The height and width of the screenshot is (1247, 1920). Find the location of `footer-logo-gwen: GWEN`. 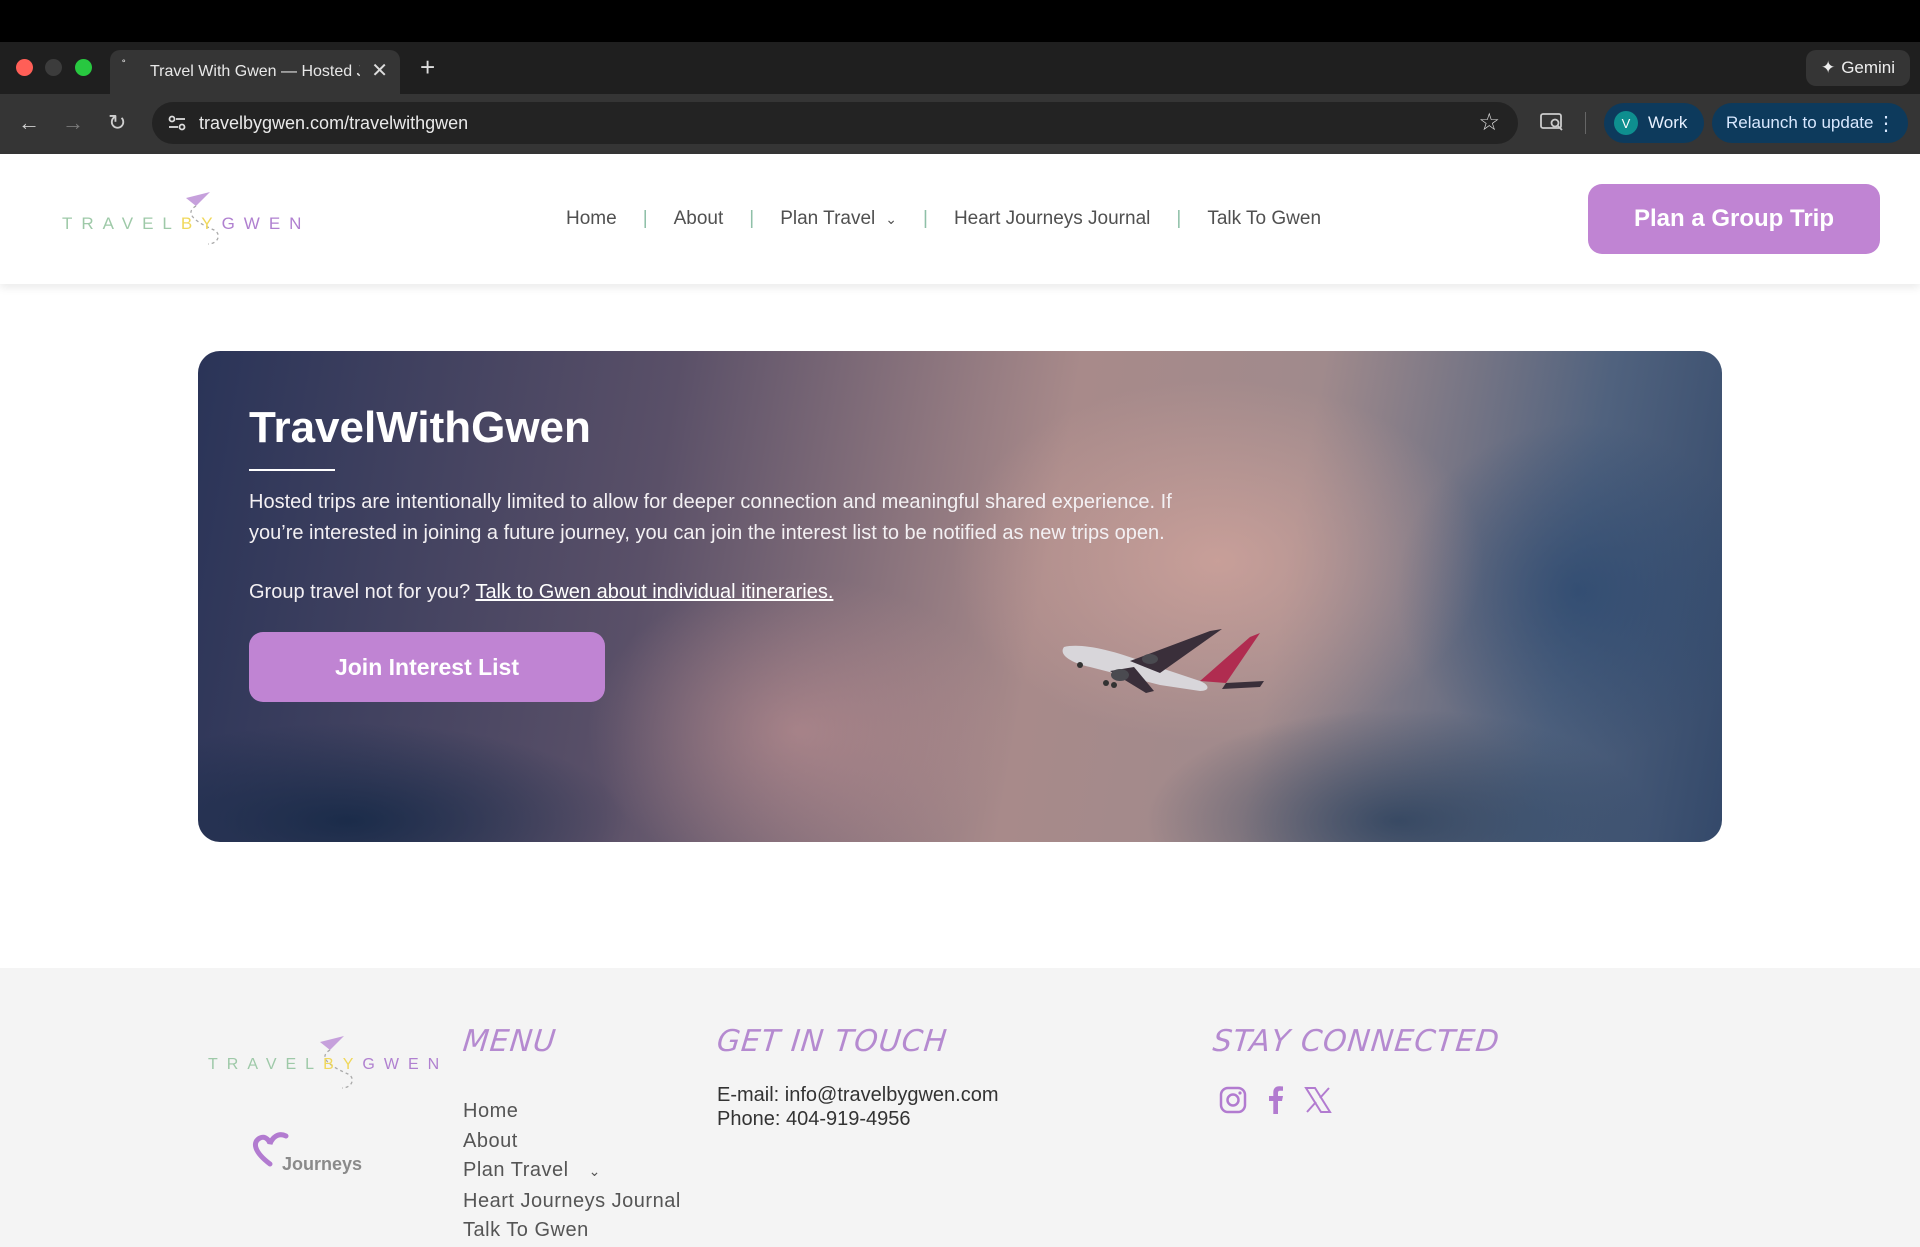

footer-logo-gwen: GWEN is located at coordinates (405, 1064).